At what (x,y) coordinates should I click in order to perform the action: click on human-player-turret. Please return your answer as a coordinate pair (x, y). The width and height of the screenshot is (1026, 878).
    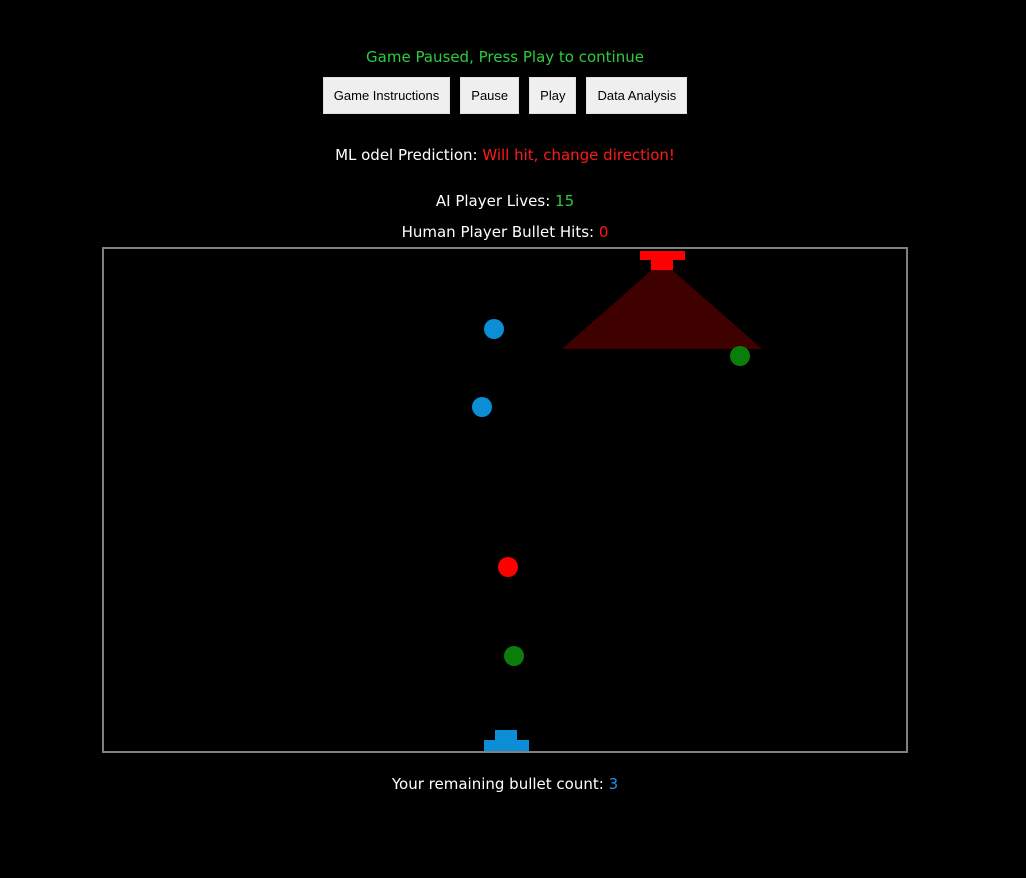
    Looking at the image, I should click on (506, 735).